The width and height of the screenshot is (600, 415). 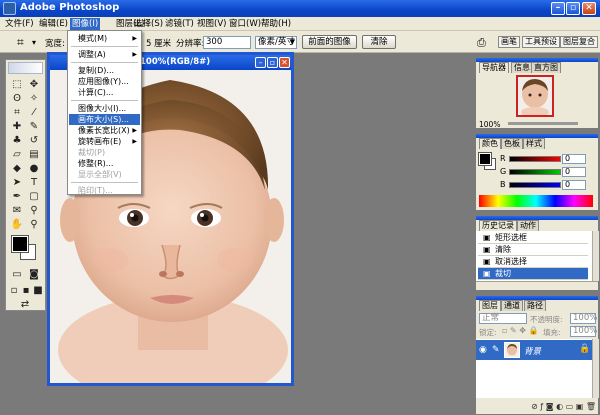 What do you see at coordinates (536, 201) in the screenshot?
I see `color-ramp` at bounding box center [536, 201].